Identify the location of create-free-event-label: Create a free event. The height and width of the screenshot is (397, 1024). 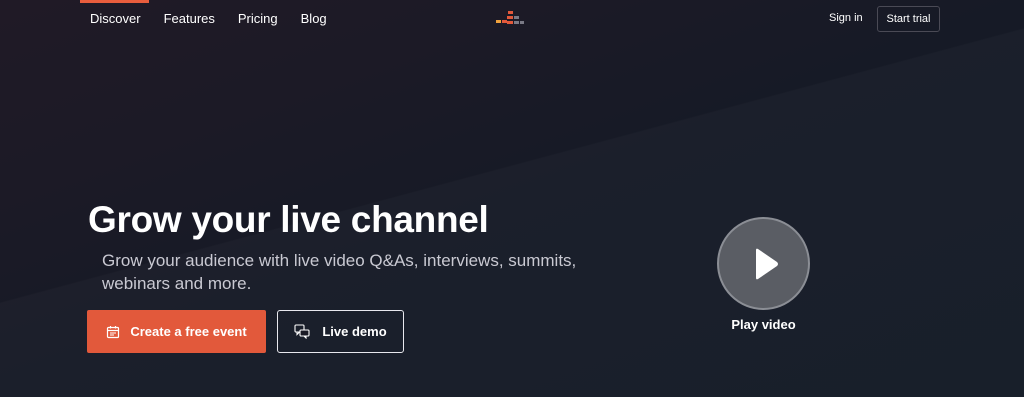
(188, 331).